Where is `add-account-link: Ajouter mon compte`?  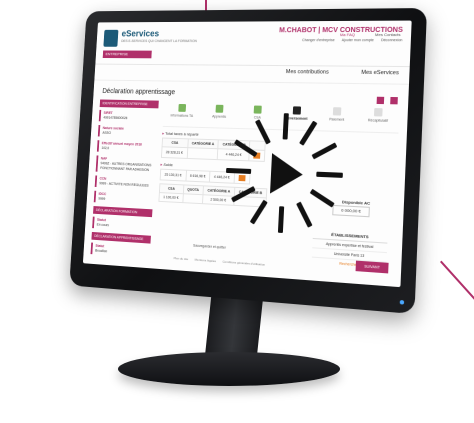
add-account-link: Ajouter mon compte is located at coordinates (358, 40).